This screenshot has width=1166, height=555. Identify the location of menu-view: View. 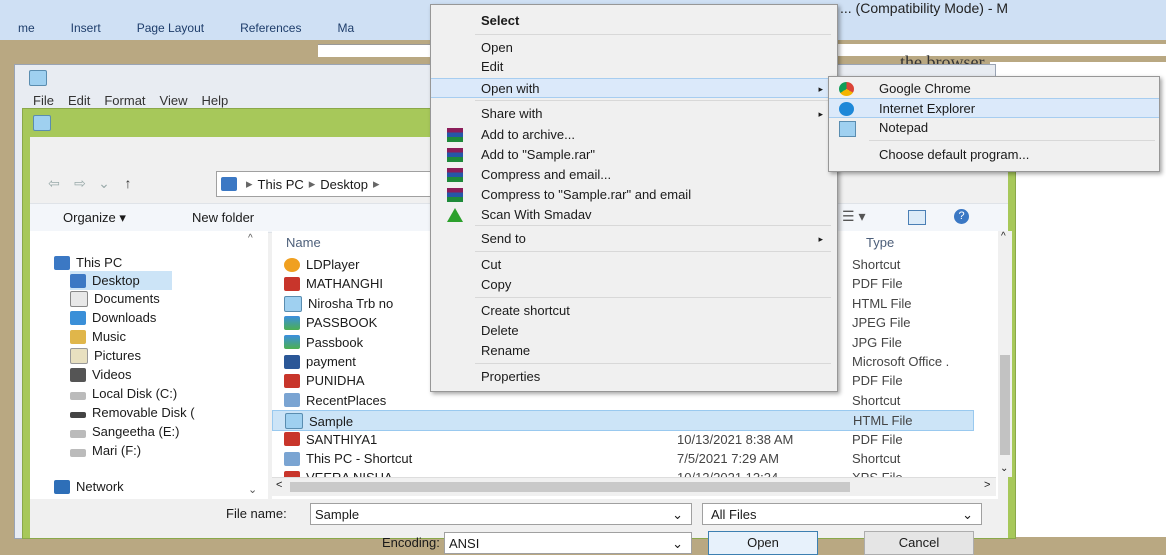
(174, 100).